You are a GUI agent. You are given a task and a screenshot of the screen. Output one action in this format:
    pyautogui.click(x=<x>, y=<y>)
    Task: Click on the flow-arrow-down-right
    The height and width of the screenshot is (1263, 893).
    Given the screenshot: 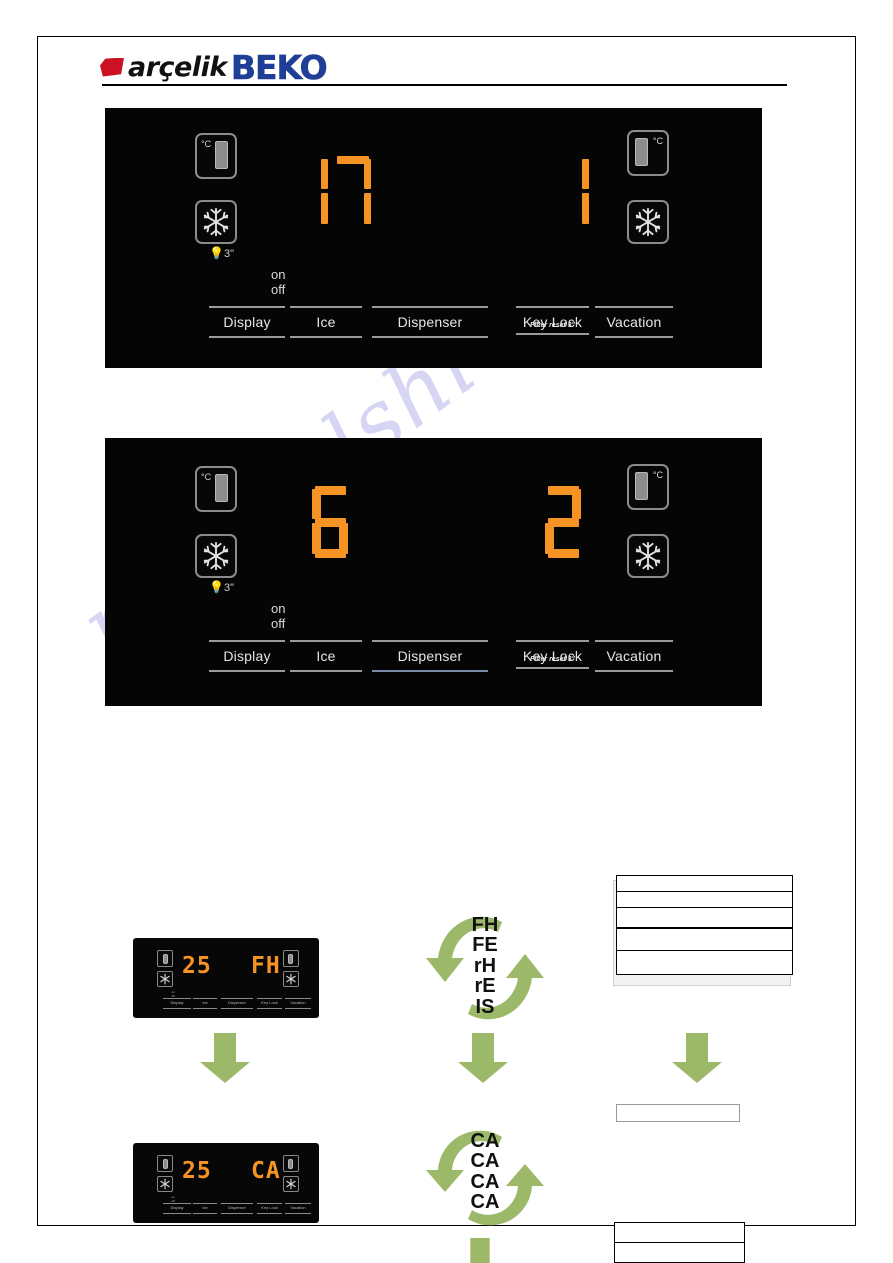 What is the action you would take?
    pyautogui.click(x=697, y=1058)
    